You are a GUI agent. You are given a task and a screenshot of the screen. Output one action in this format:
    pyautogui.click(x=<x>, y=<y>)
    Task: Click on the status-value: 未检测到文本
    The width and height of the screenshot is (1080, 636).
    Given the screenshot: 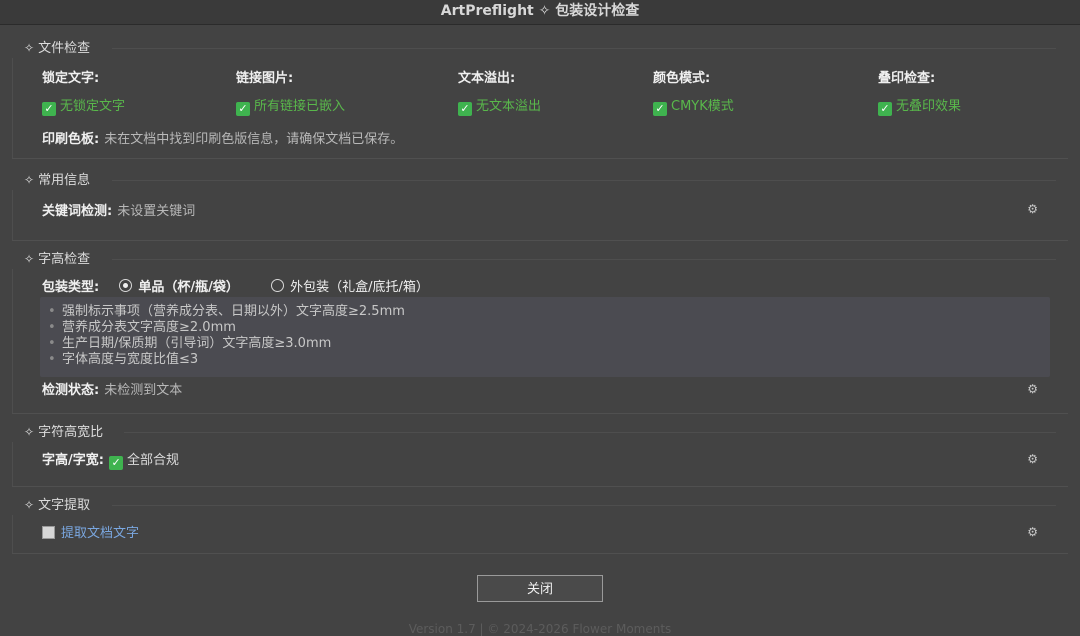 What is the action you would take?
    pyautogui.click(x=143, y=390)
    